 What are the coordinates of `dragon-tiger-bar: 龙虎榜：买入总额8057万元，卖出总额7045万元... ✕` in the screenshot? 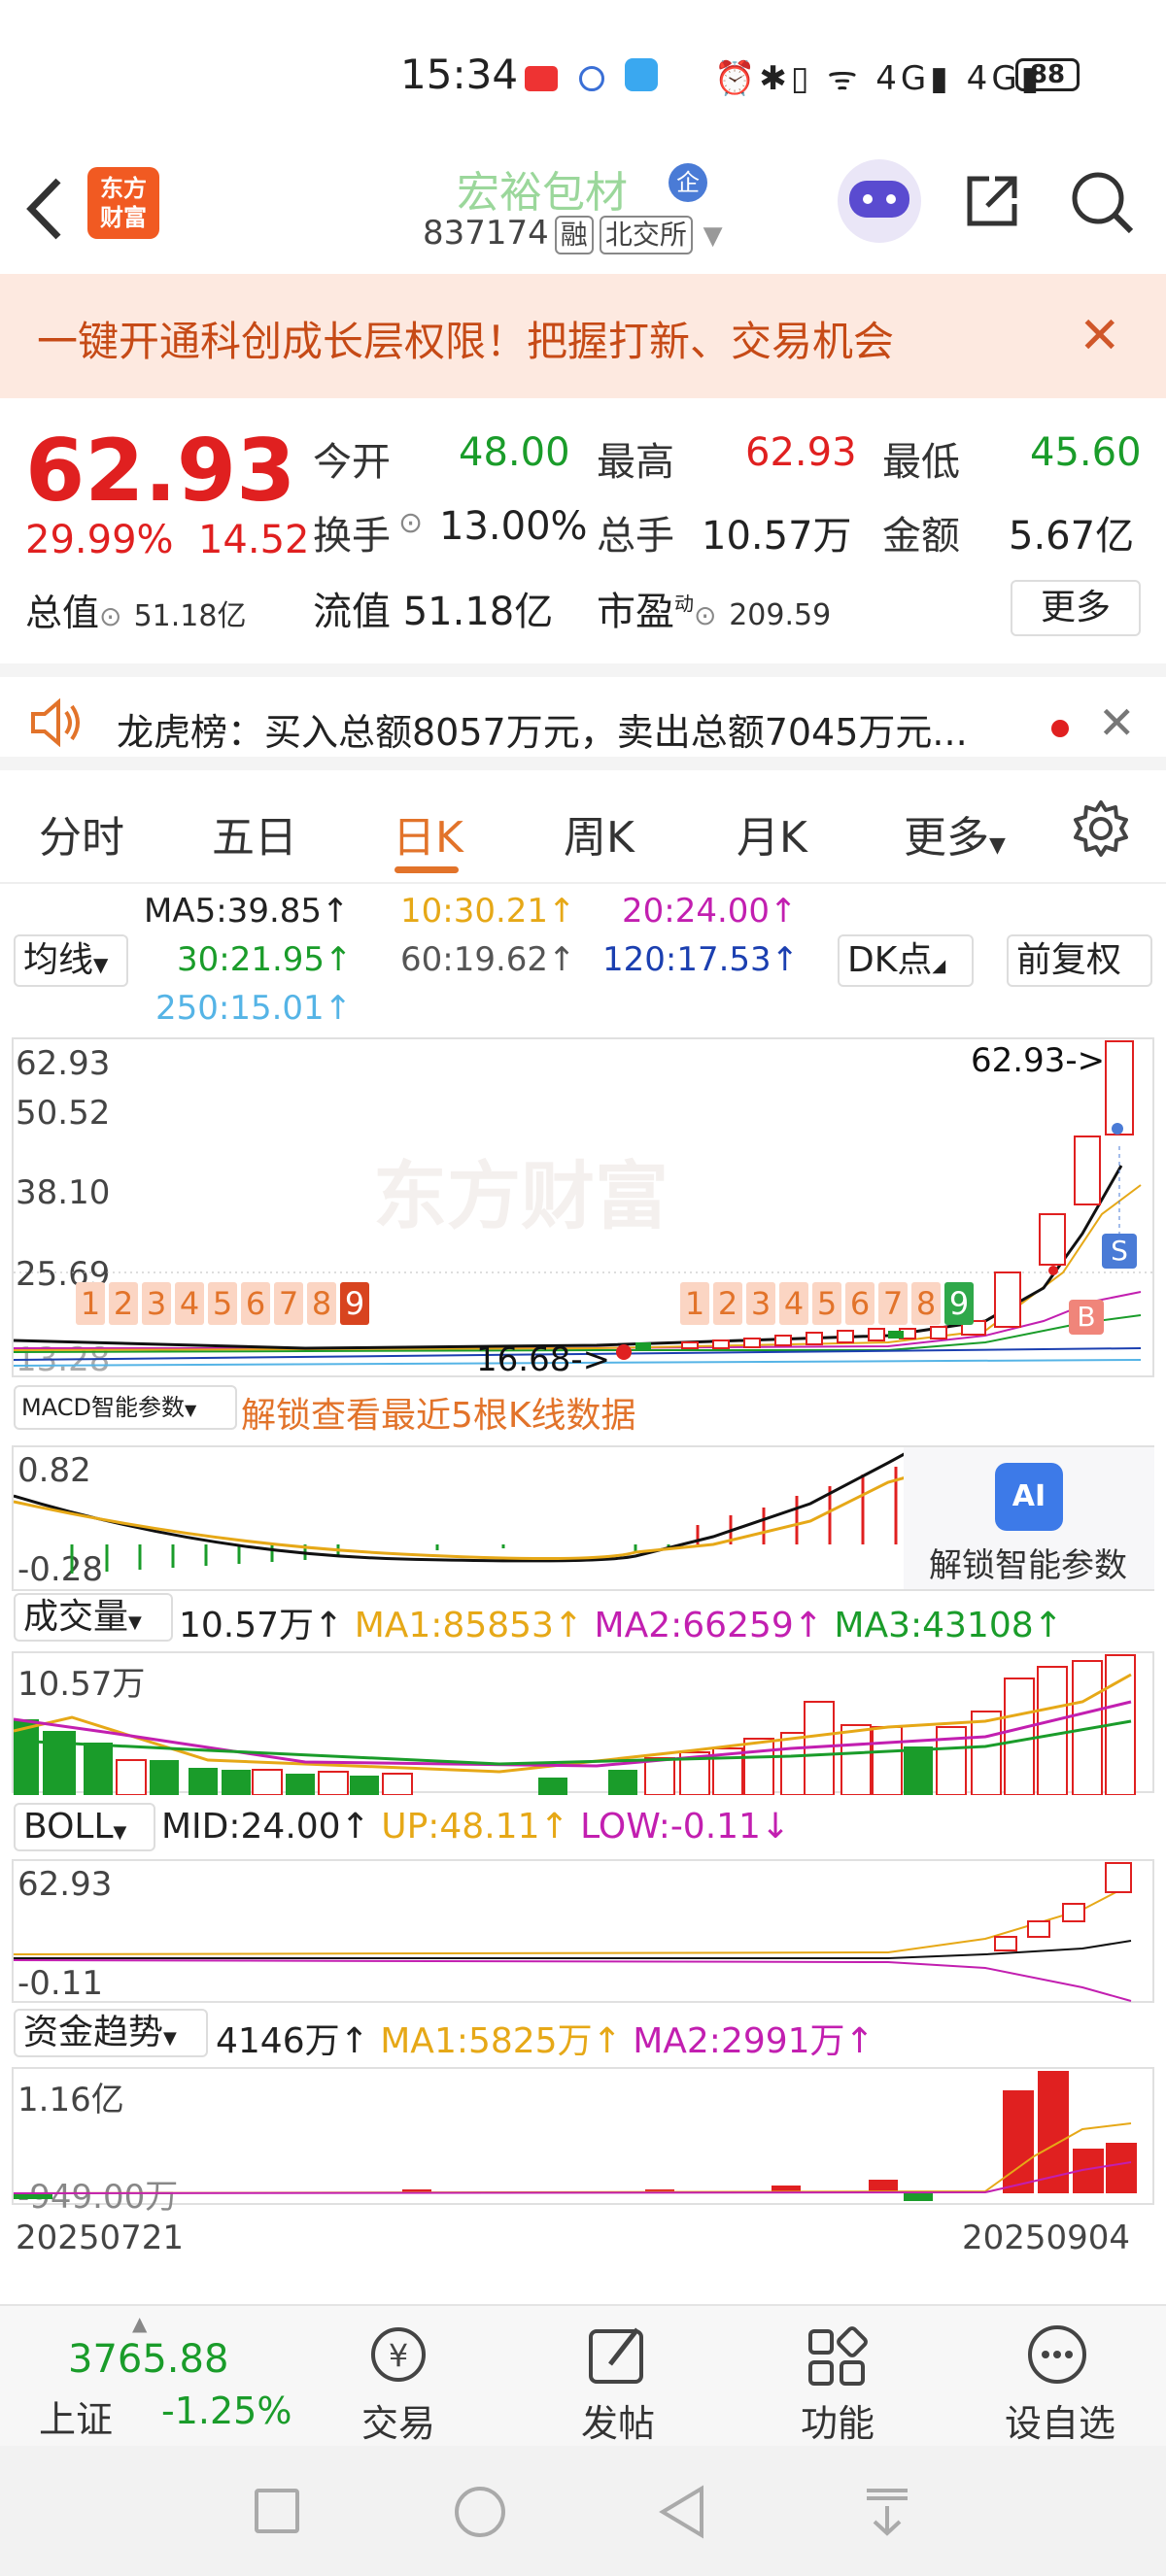 It's located at (583, 716).